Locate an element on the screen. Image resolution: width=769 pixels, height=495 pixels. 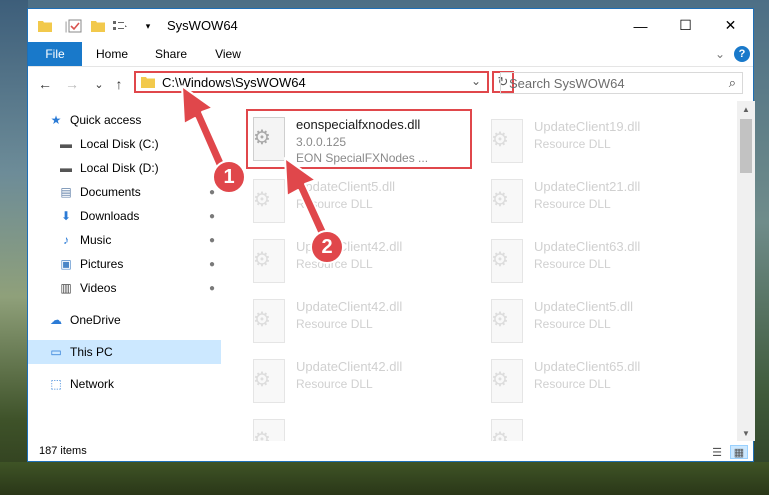
downloads-icon: ⬇ is located at coordinates (66, 216).